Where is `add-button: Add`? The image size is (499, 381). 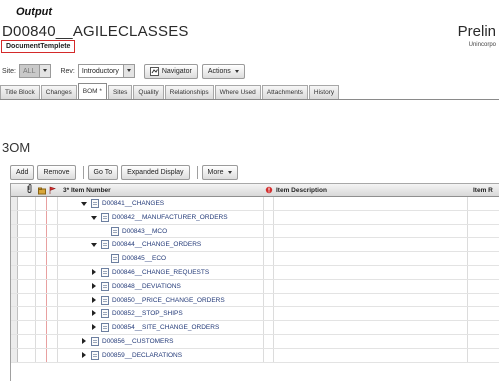
add-button: Add is located at coordinates (22, 172).